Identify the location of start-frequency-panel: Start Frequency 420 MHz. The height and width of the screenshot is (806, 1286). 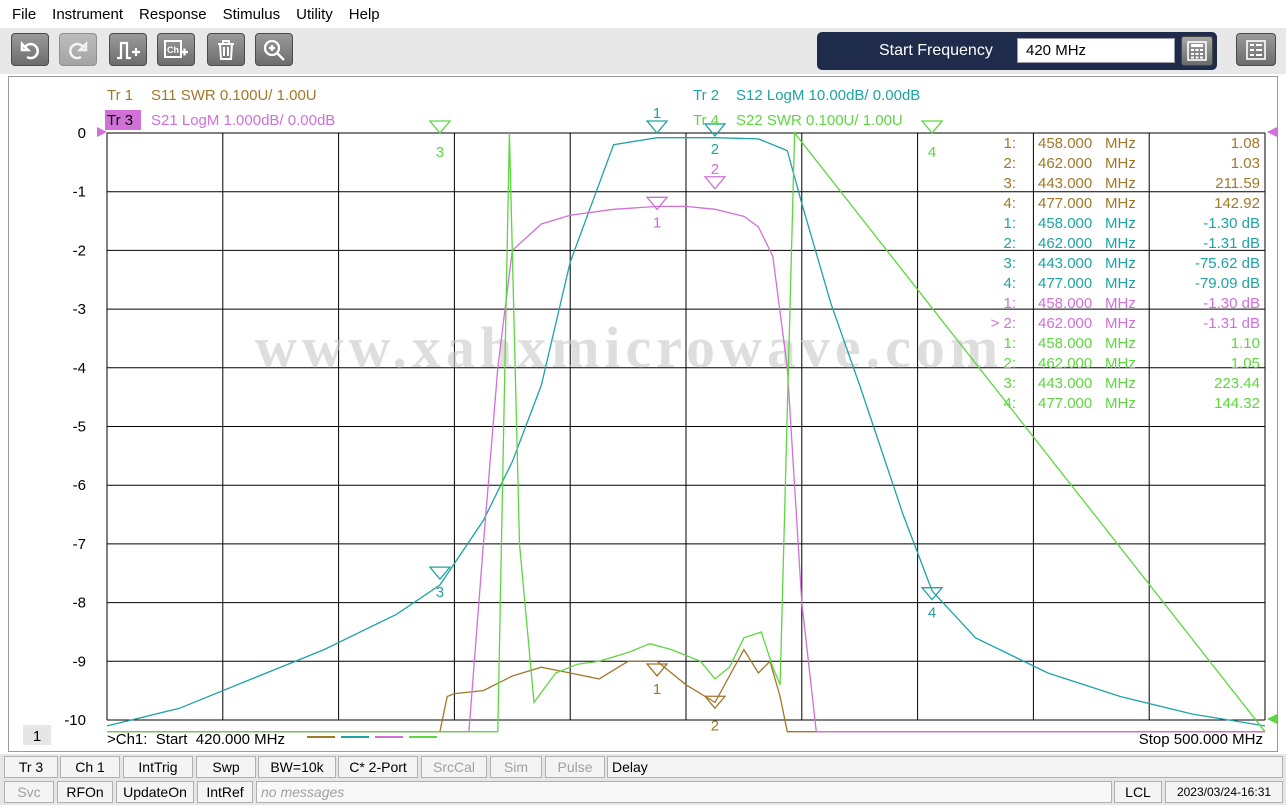
(1017, 51).